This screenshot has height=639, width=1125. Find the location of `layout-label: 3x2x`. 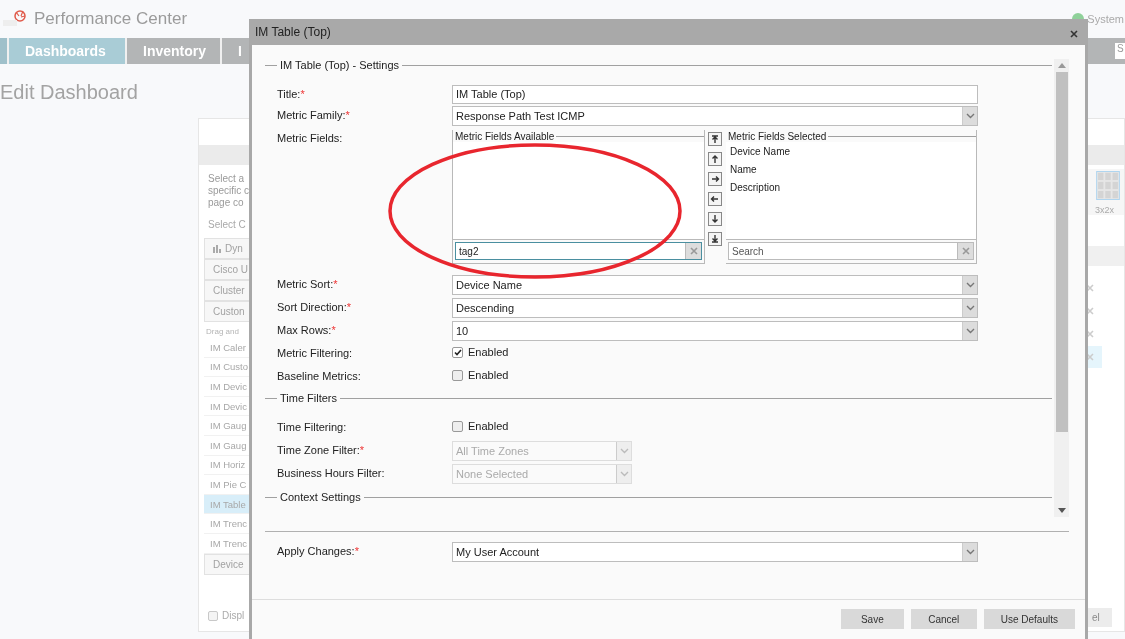

layout-label: 3x2x is located at coordinates (1105, 210).